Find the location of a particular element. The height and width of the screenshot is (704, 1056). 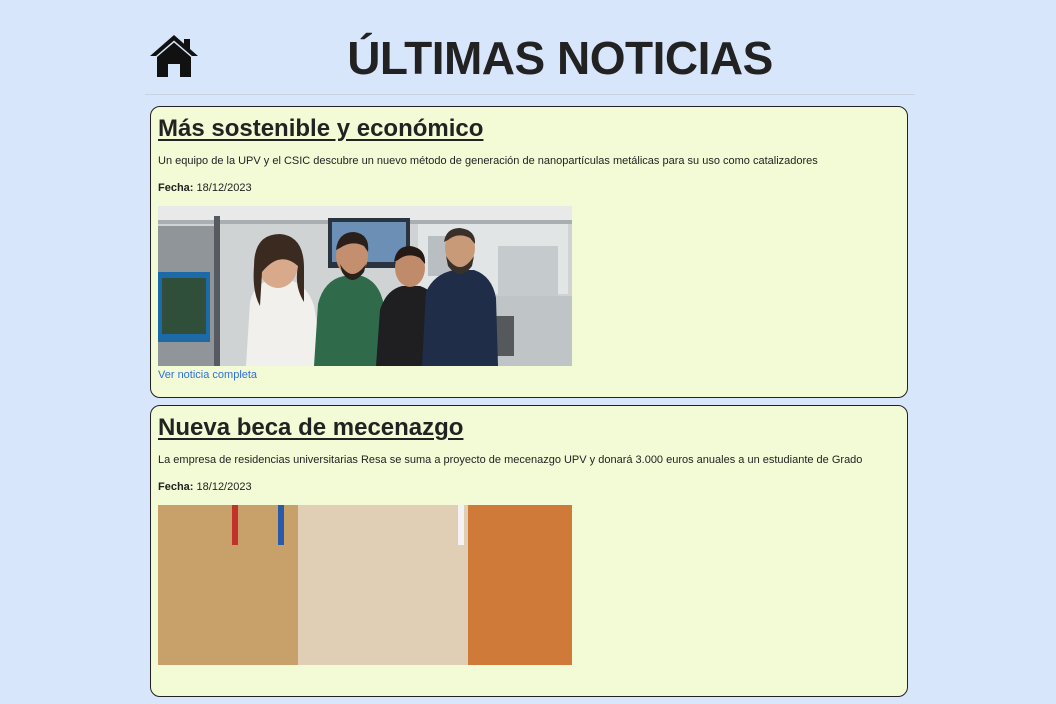

home-link is located at coordinates (174, 55).